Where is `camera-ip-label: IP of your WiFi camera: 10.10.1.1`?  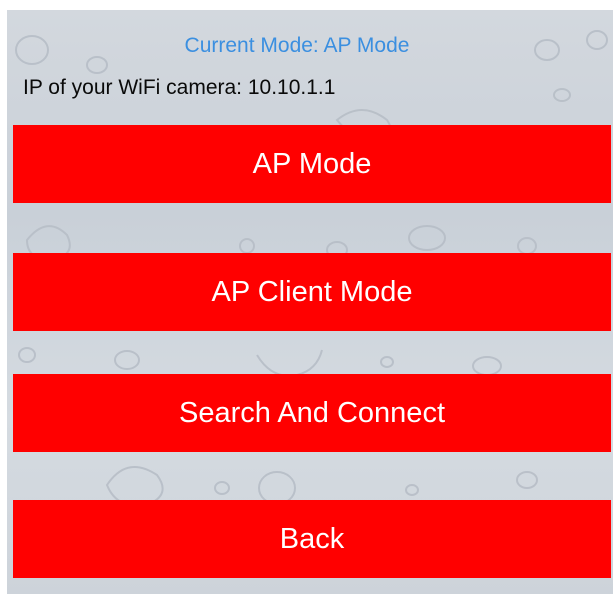
camera-ip-label: IP of your WiFi camera: 10.10.1.1 is located at coordinates (179, 87).